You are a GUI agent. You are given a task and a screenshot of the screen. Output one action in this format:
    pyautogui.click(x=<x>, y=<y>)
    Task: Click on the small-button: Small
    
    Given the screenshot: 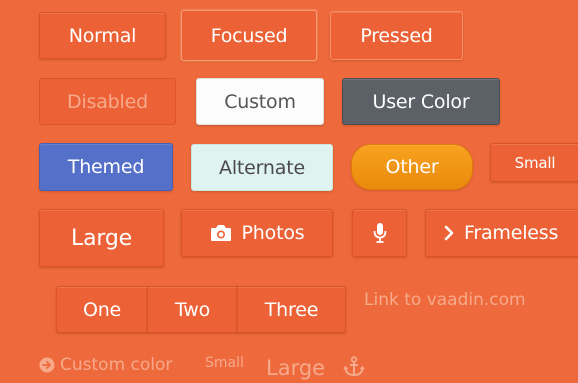 What is the action you would take?
    pyautogui.click(x=534, y=162)
    